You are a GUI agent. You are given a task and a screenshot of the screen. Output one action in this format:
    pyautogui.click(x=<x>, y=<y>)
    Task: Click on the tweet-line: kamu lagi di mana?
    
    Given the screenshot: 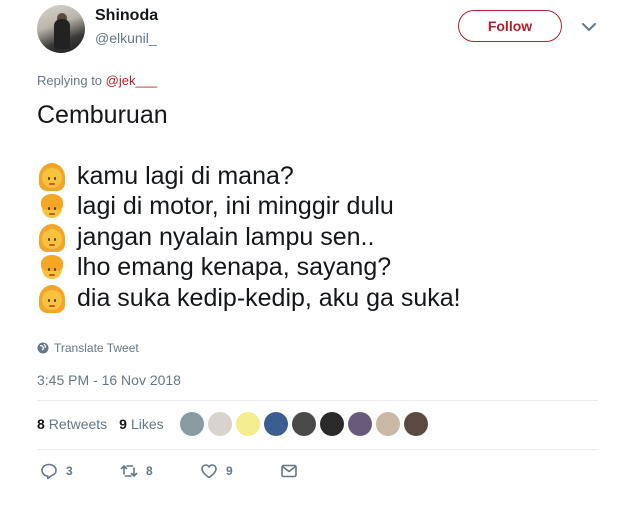 What is the action you would take?
    pyautogui.click(x=332, y=176)
    